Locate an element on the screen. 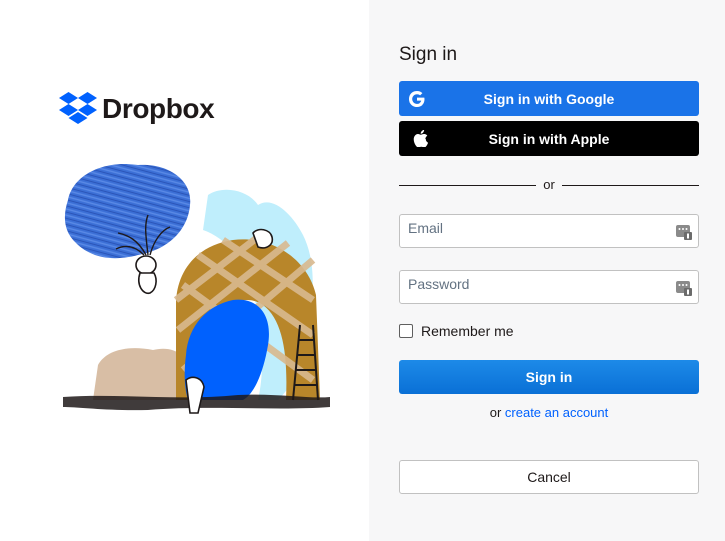 The height and width of the screenshot is (541, 725). create-account-link: create an account is located at coordinates (556, 412).